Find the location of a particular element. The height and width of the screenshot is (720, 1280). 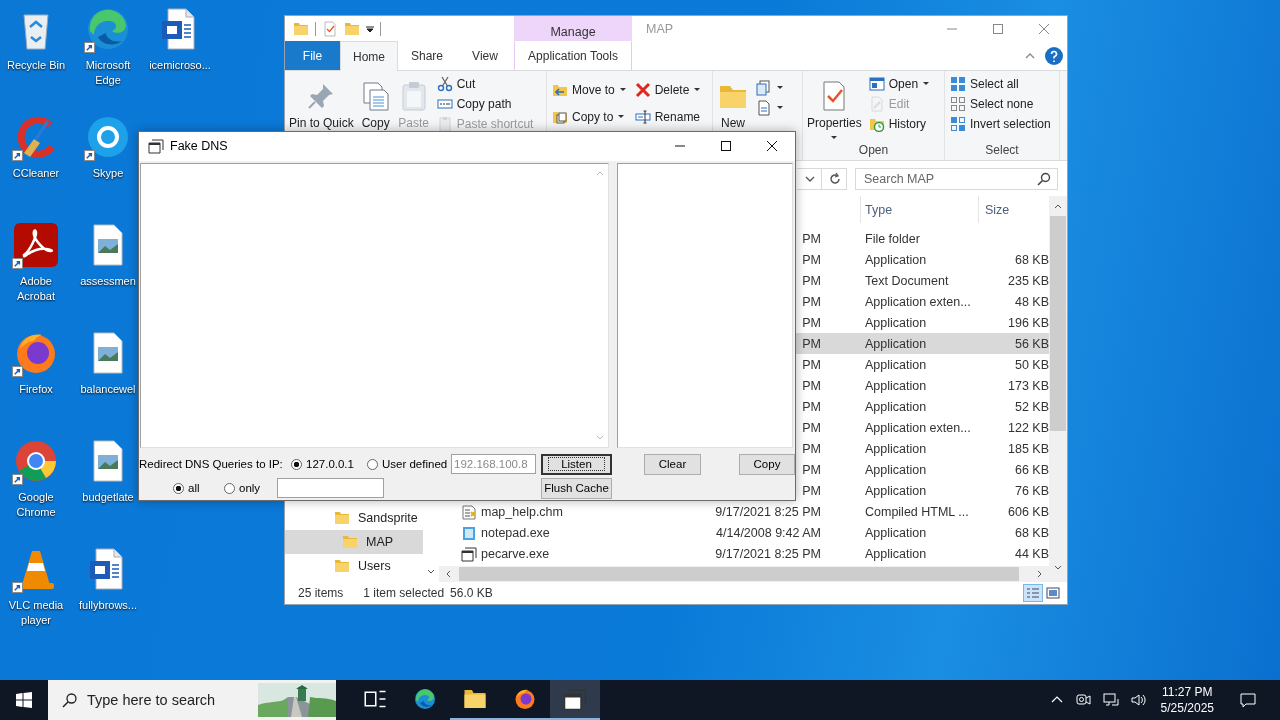

selection-count: 1 item selected is located at coordinates (404, 593).